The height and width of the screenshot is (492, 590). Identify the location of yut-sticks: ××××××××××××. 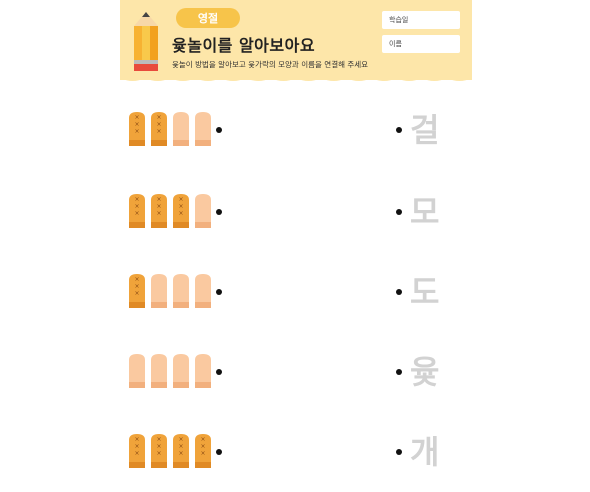
(170, 451).